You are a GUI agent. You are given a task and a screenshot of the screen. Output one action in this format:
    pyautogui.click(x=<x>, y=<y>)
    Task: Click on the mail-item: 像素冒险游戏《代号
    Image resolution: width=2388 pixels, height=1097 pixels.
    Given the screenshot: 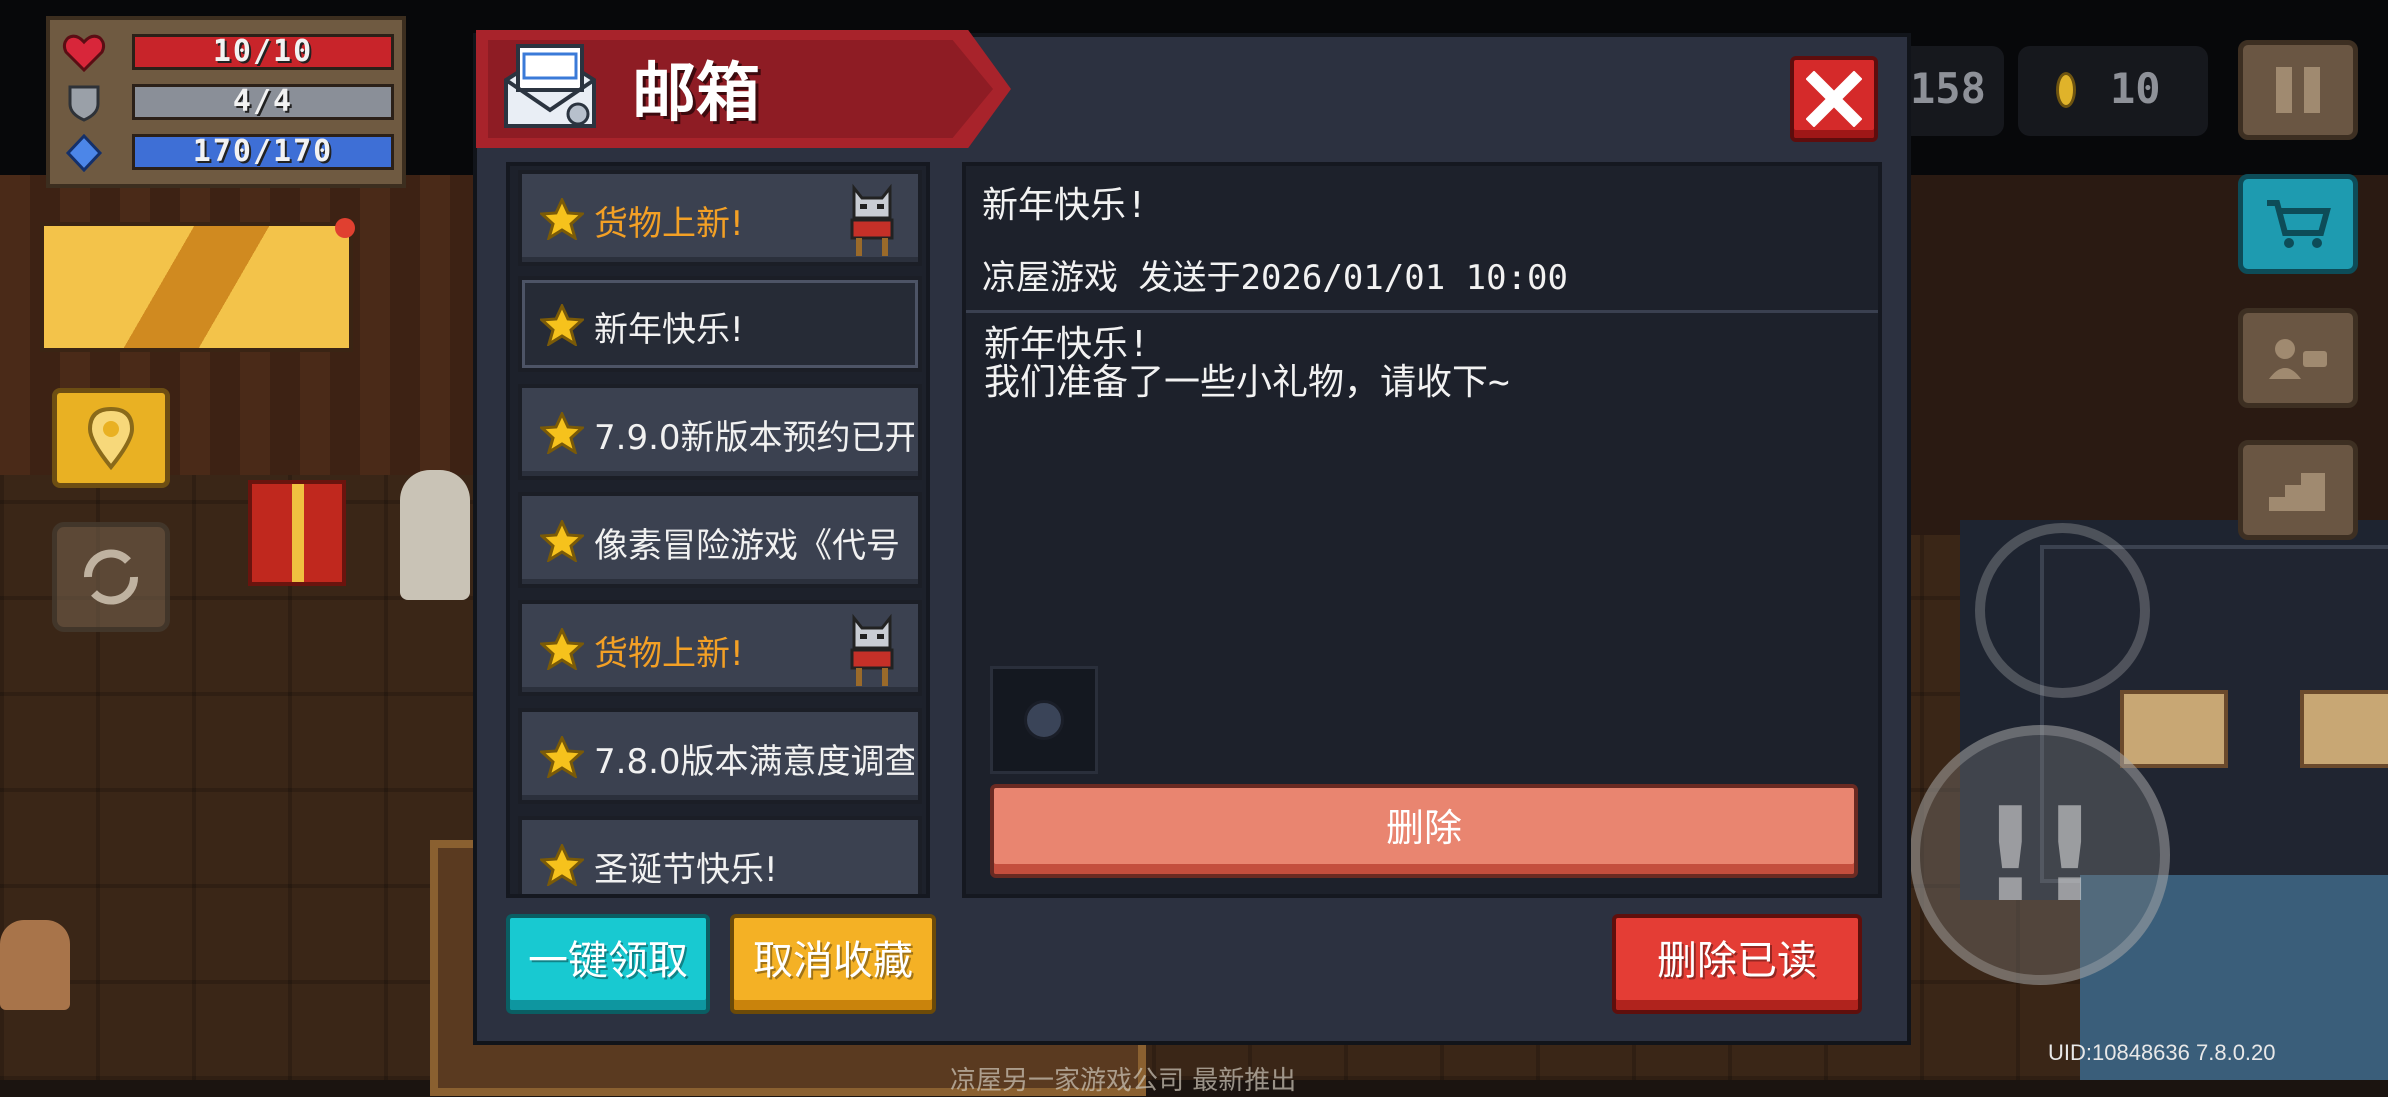 What is the action you would take?
    pyautogui.click(x=720, y=540)
    